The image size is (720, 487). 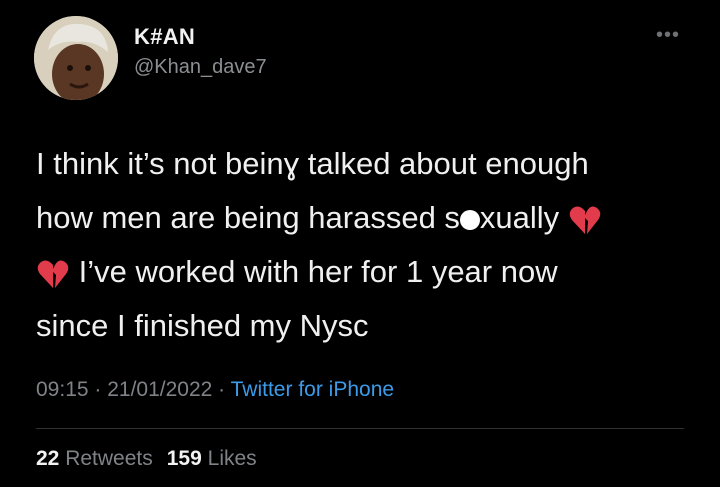 I want to click on tweet-source-link: Twitter for iPhone, so click(x=312, y=389).